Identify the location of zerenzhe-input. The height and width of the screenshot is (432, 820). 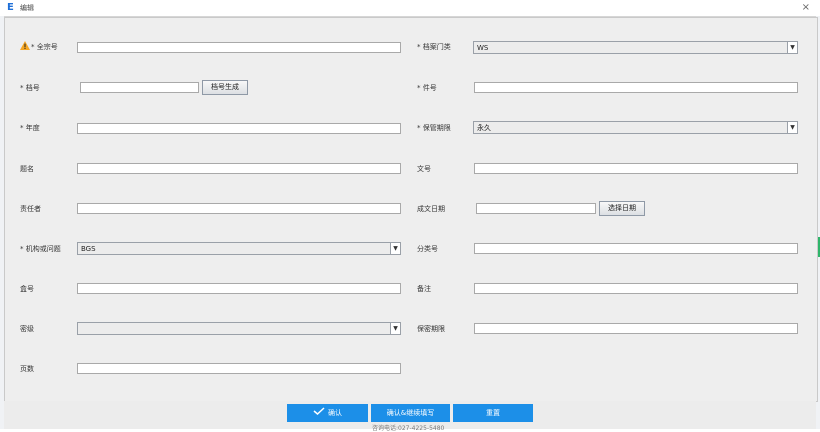
(239, 208).